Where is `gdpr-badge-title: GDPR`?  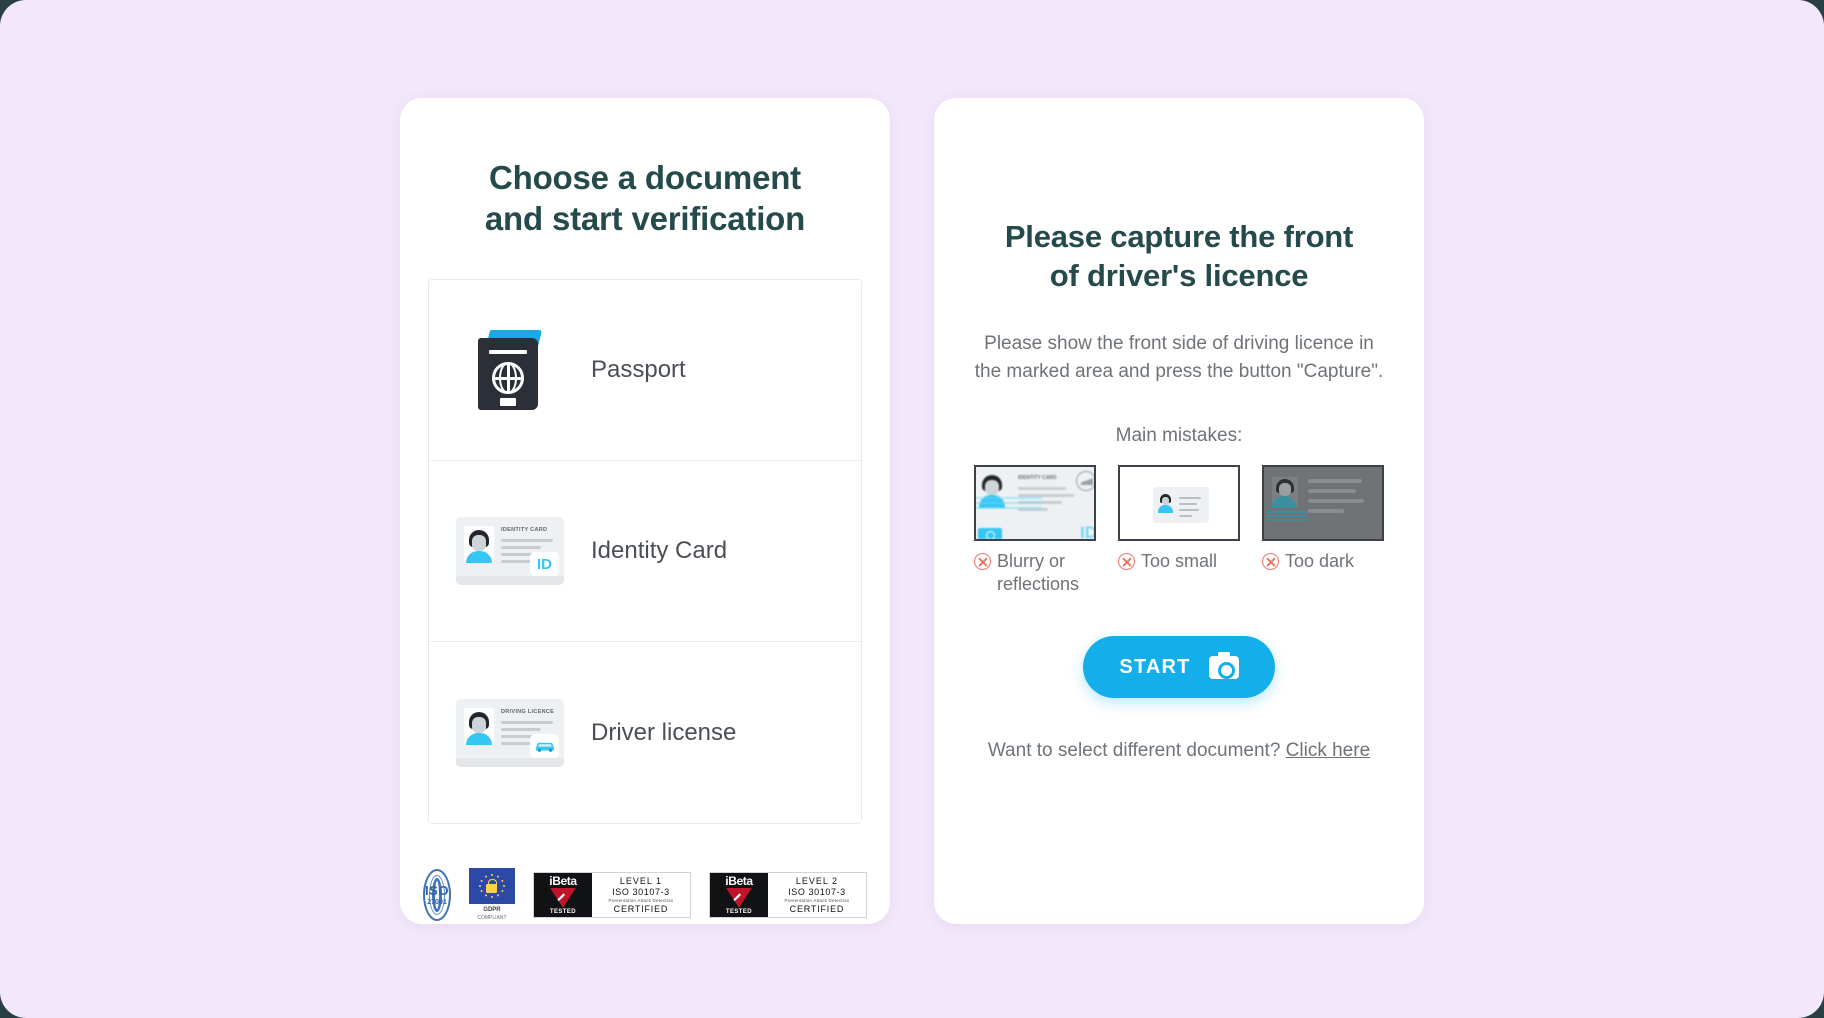
gdpr-badge-title: GDPR is located at coordinates (492, 910).